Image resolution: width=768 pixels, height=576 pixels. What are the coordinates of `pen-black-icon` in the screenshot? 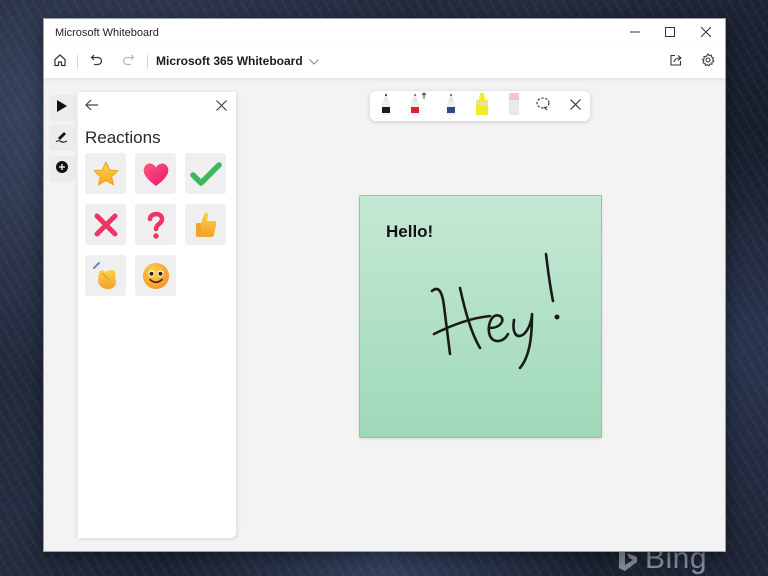 It's located at (386, 105).